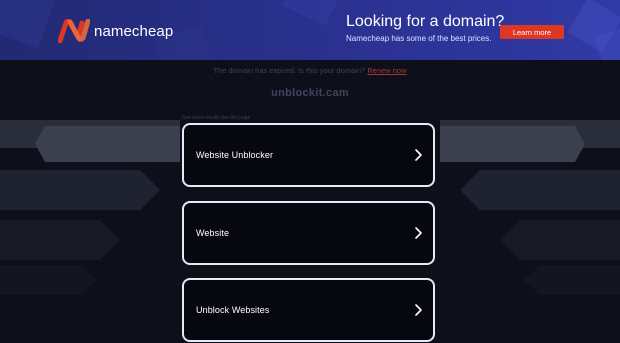 The height and width of the screenshot is (343, 620). I want to click on domain-name: unblockit.cam, so click(310, 93).